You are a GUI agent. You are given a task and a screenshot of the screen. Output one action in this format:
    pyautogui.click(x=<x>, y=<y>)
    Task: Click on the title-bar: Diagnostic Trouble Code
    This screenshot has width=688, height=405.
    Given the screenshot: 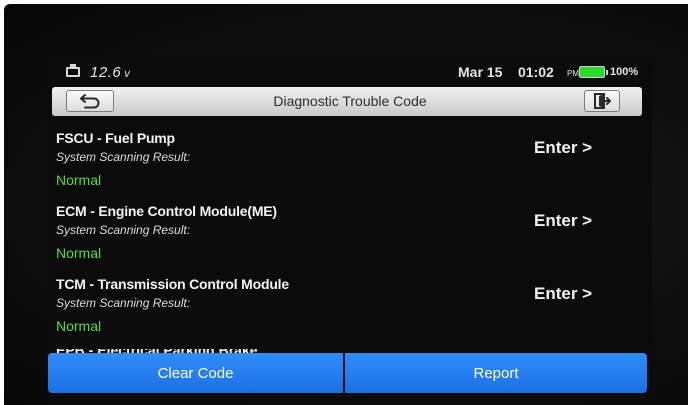 What is the action you would take?
    pyautogui.click(x=347, y=101)
    